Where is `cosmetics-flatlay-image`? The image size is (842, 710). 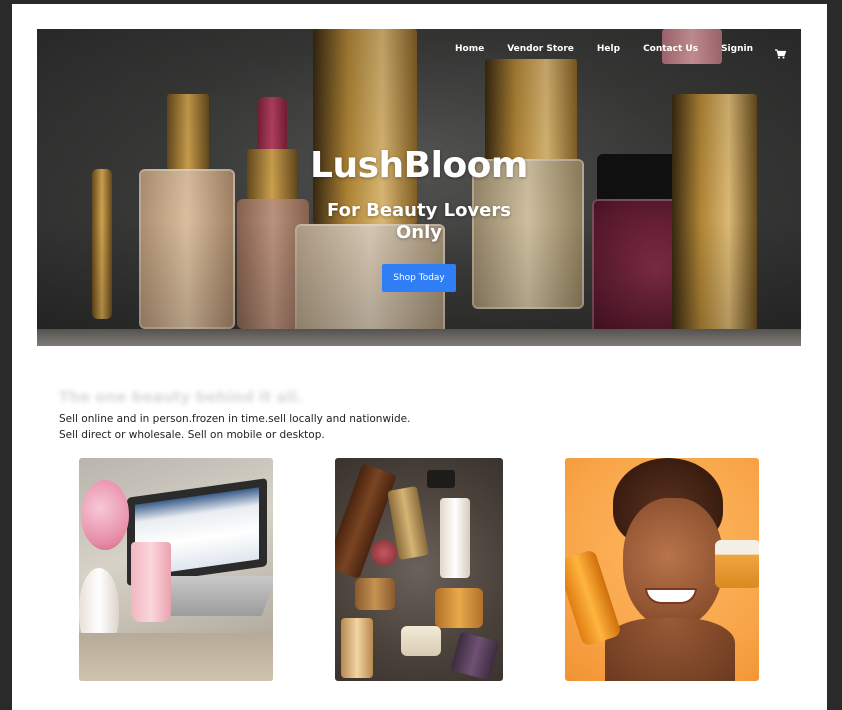 cosmetics-flatlay-image is located at coordinates (419, 569).